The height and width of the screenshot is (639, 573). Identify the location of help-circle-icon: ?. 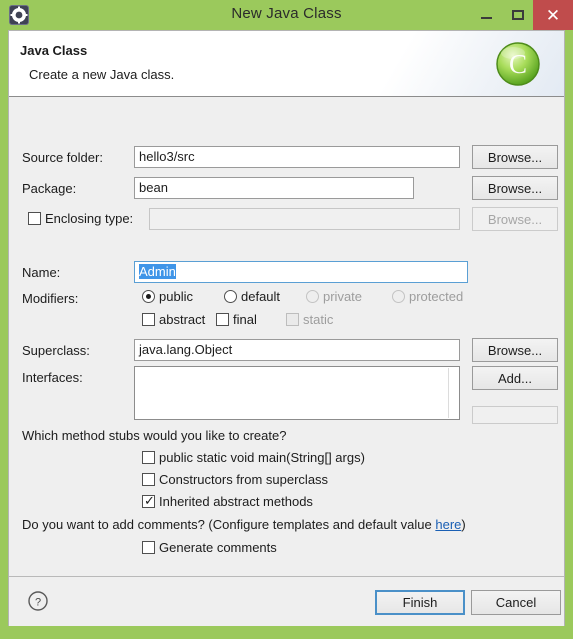
(38, 601).